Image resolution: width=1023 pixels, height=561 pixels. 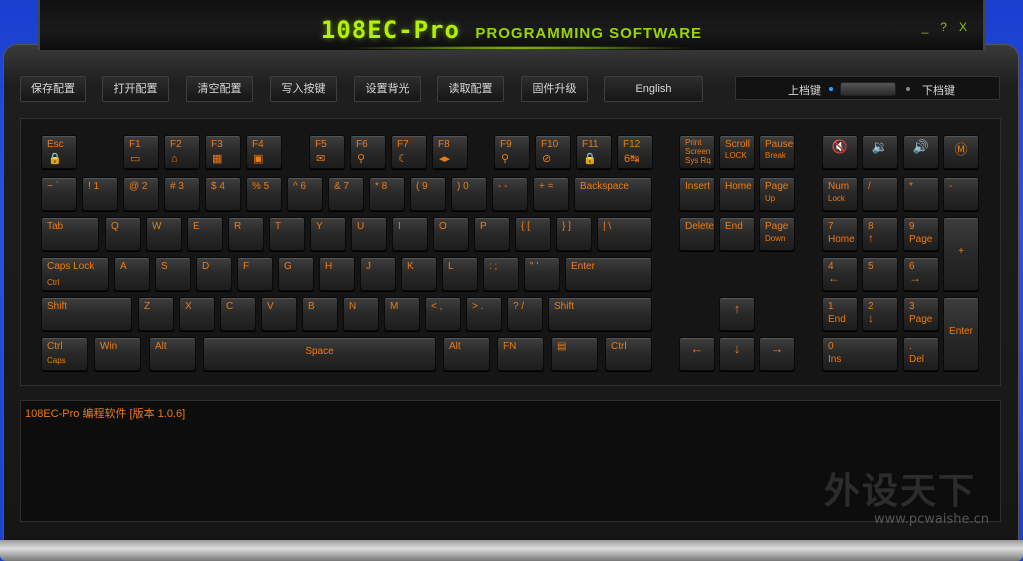 What do you see at coordinates (135, 89) in the screenshot?
I see `open-config-button: 打开配置` at bounding box center [135, 89].